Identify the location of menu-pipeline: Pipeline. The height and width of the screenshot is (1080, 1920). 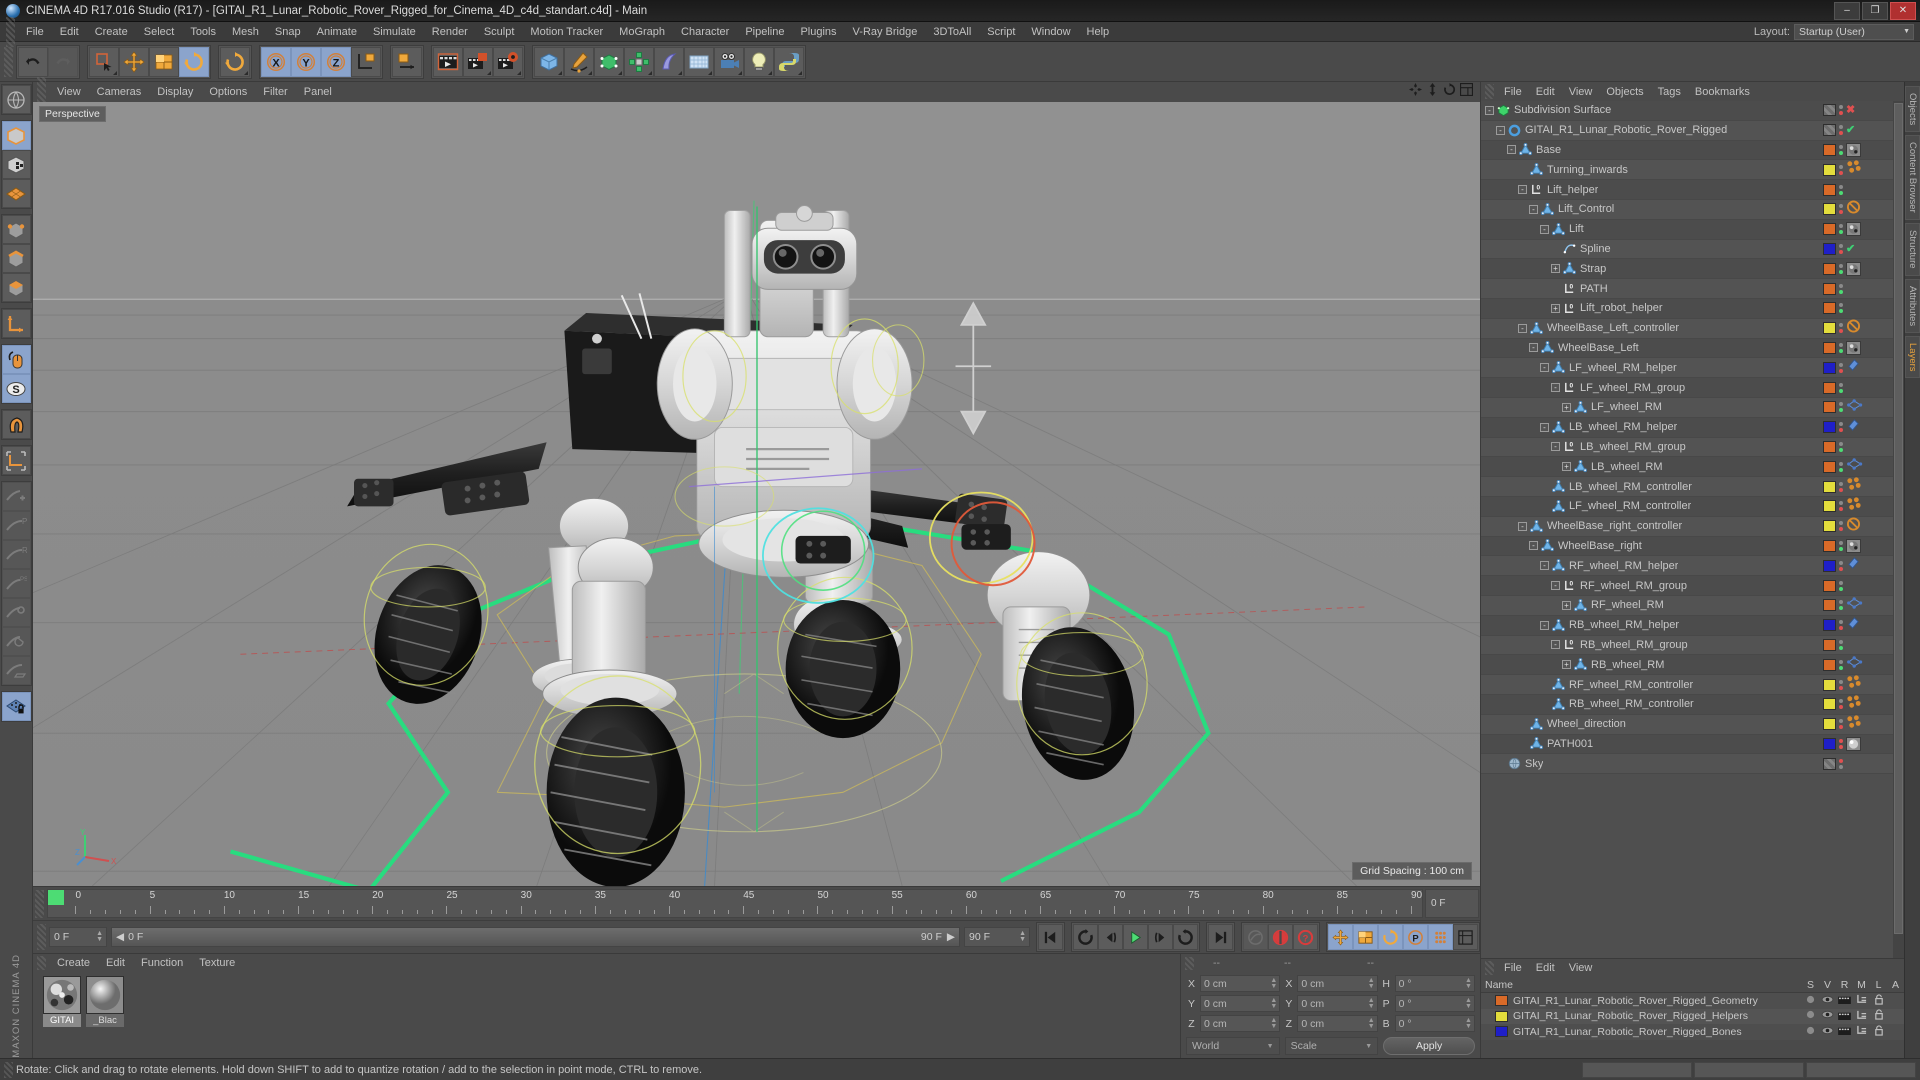
(764, 32).